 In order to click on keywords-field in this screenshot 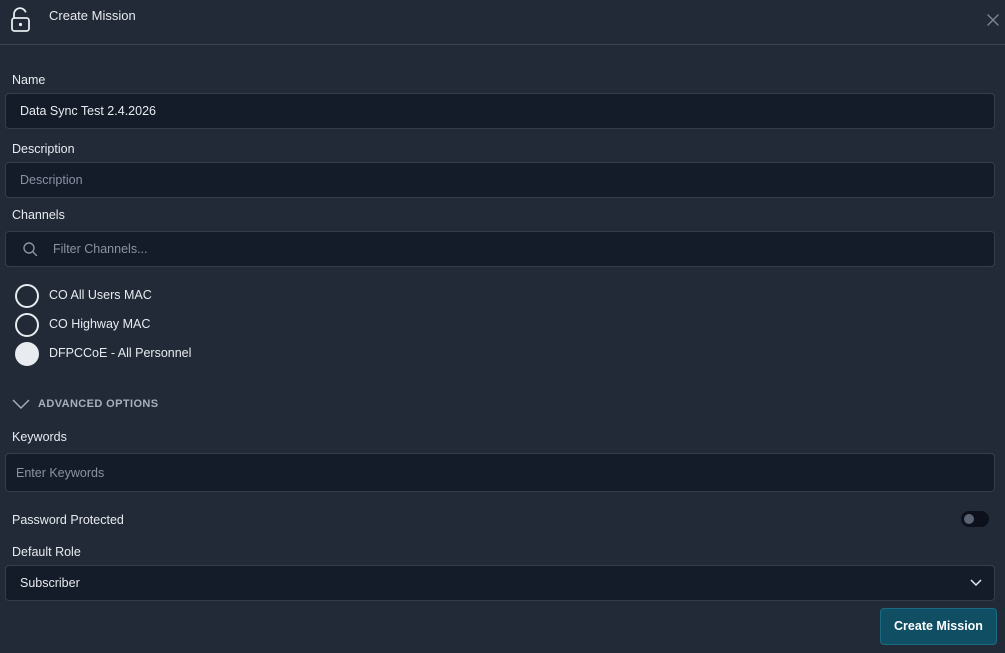, I will do `click(500, 472)`.